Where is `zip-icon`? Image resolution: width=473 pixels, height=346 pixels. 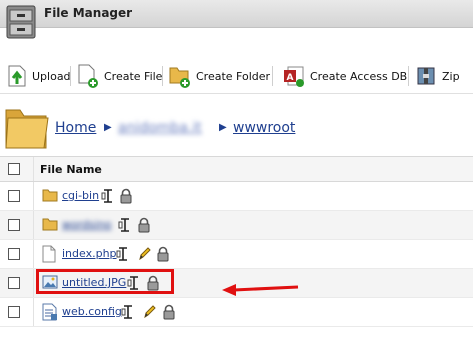 zip-icon is located at coordinates (426, 76).